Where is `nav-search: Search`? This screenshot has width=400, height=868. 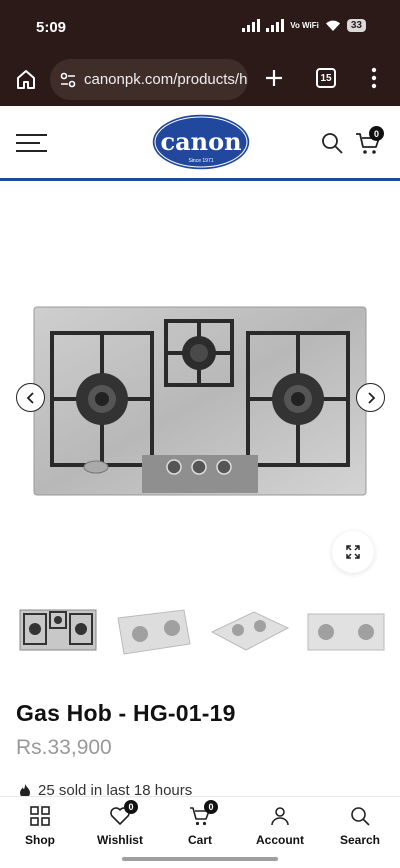 nav-search: Search is located at coordinates (360, 824).